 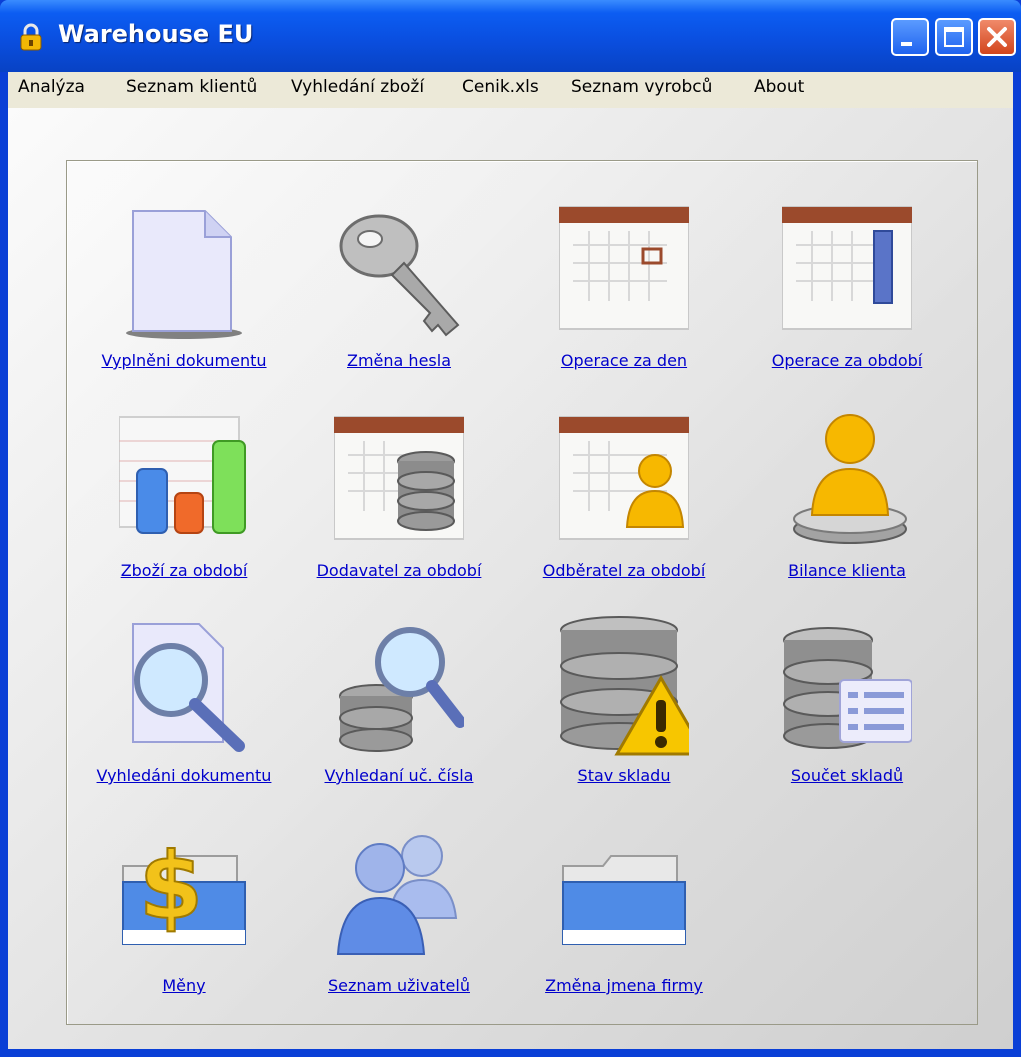 I want to click on tile-stav-skladu: Stav skladu, so click(x=624, y=711).